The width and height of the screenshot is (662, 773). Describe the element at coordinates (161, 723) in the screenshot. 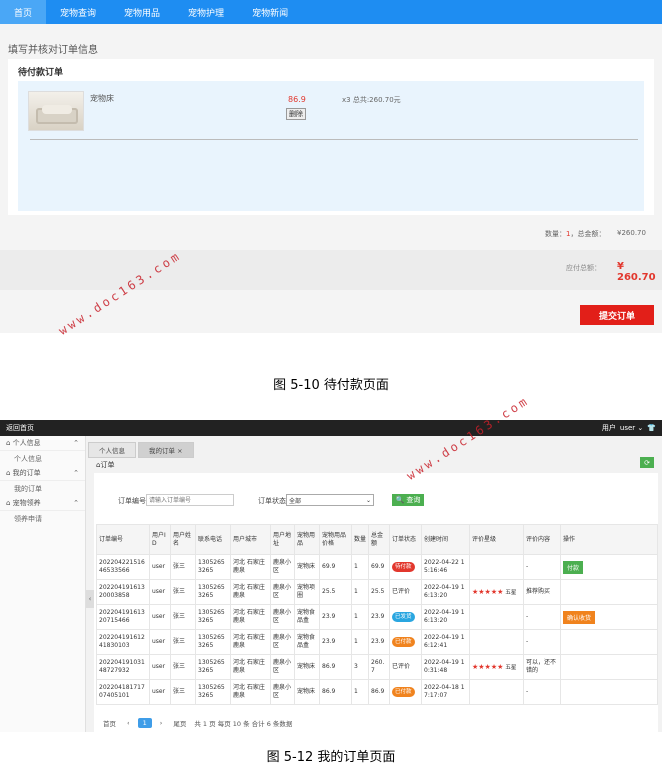

I see `next-page-link: ›` at that location.